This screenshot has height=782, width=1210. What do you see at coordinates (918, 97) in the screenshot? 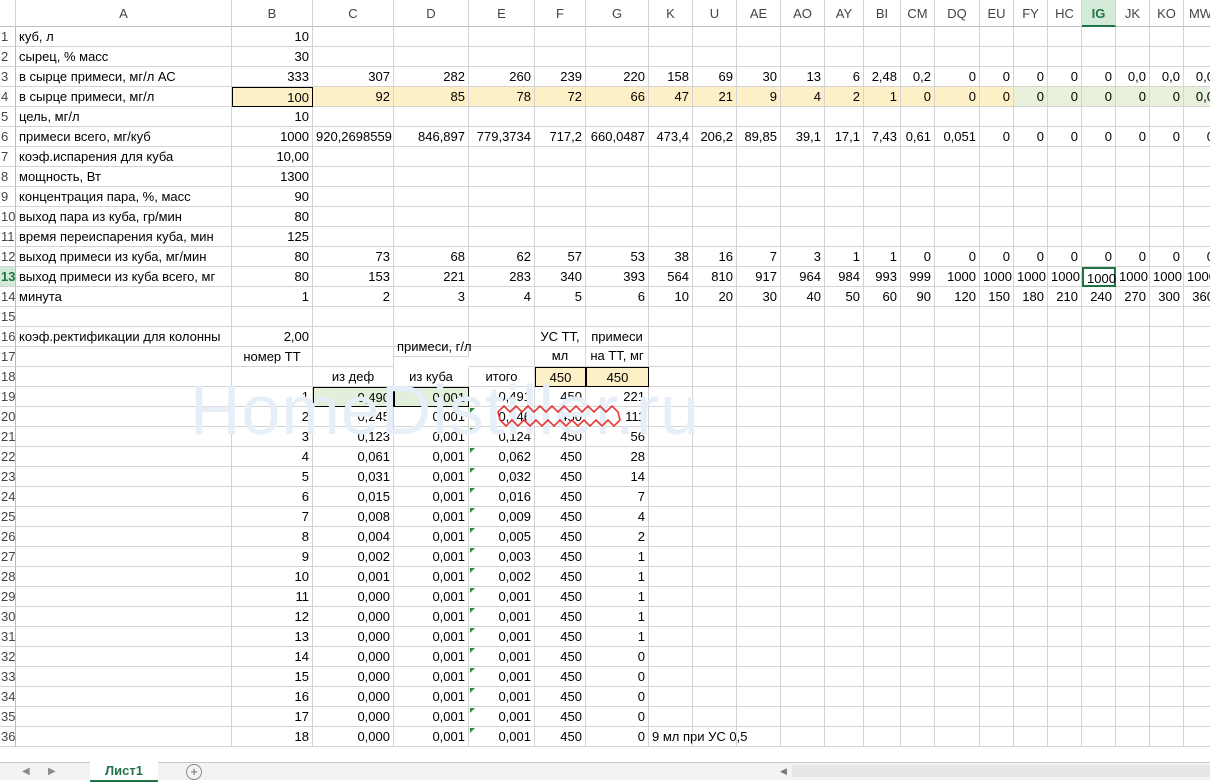
I see `cell: 0` at bounding box center [918, 97].